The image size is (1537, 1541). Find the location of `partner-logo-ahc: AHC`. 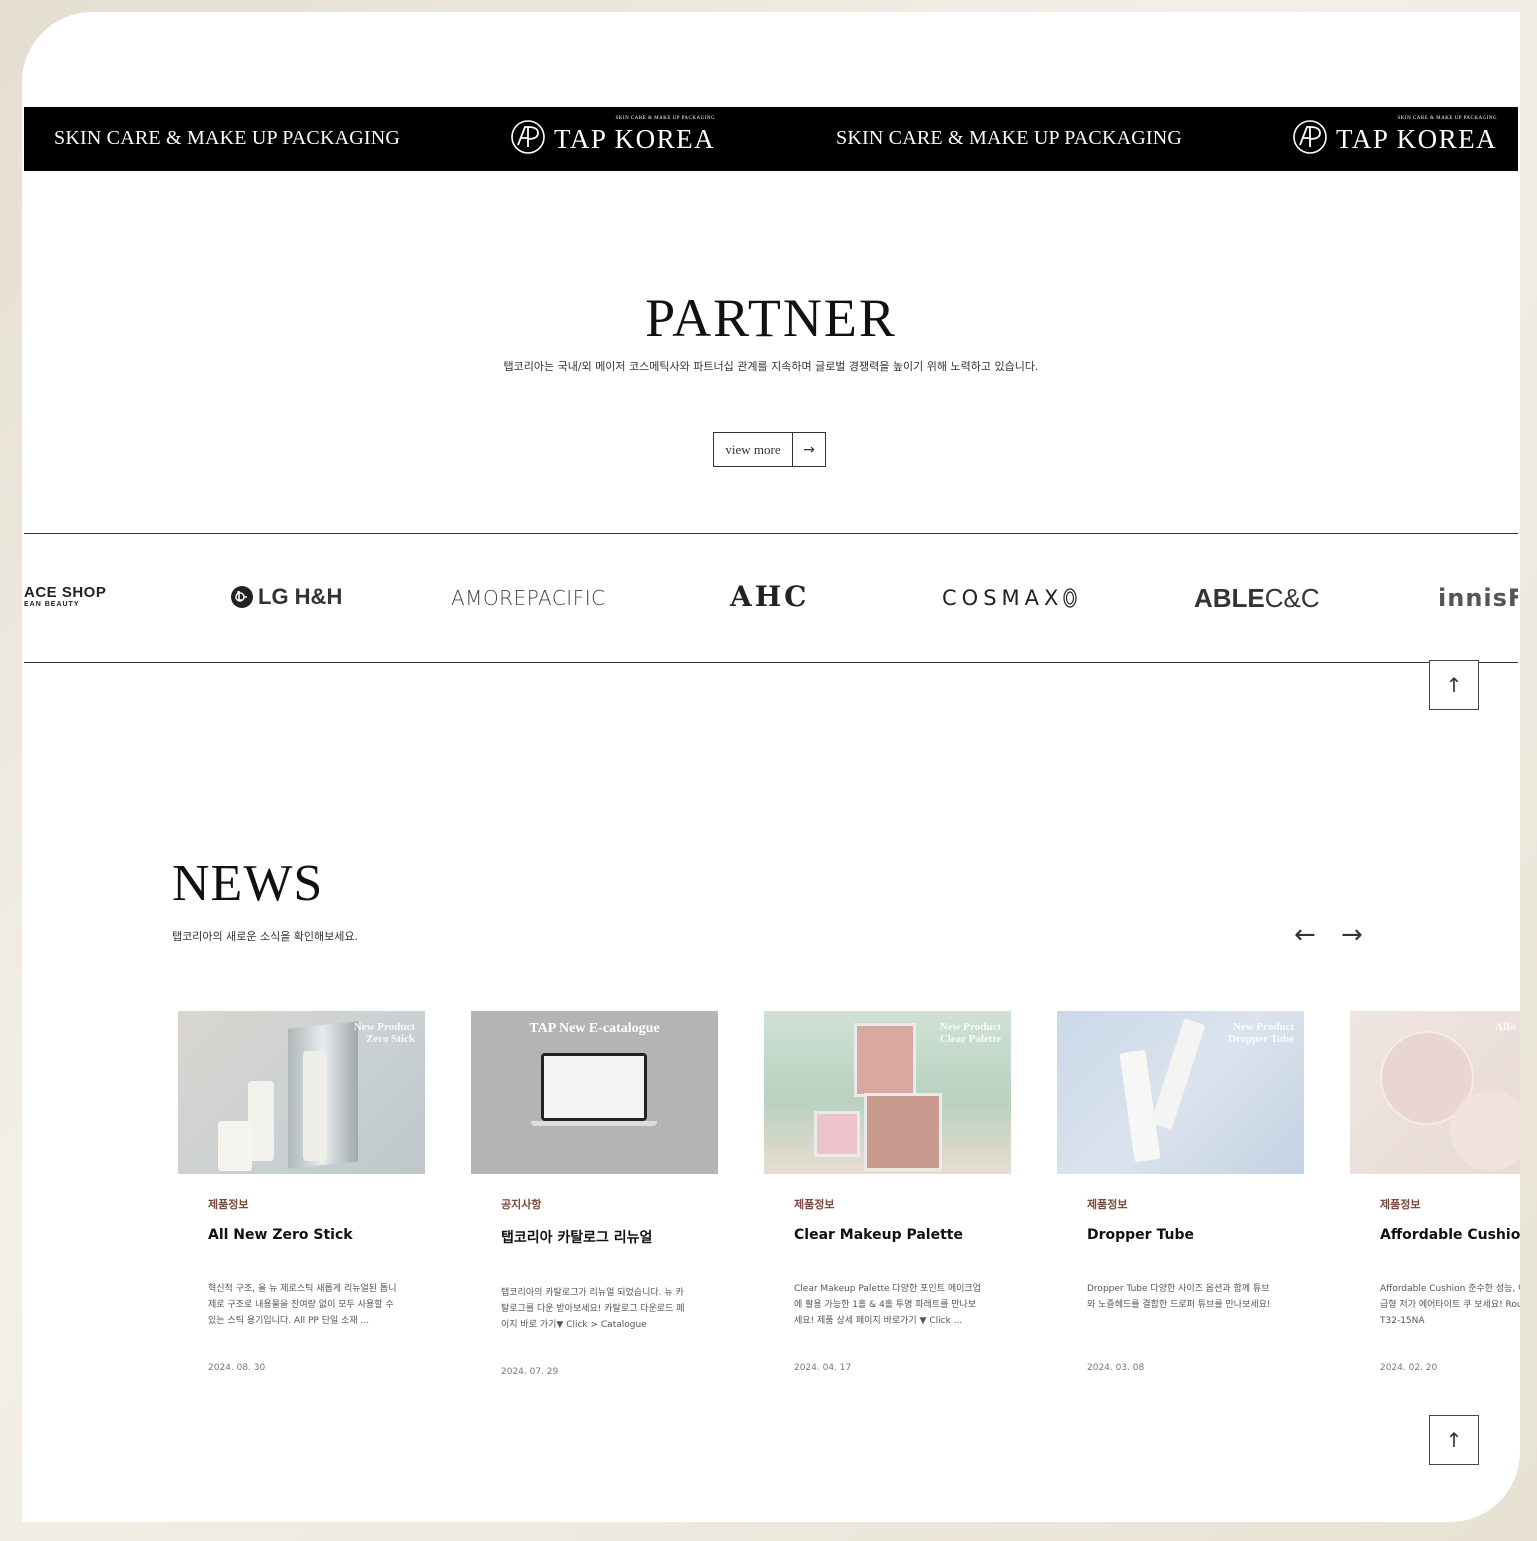

partner-logo-ahc: AHC is located at coordinates (769, 596).